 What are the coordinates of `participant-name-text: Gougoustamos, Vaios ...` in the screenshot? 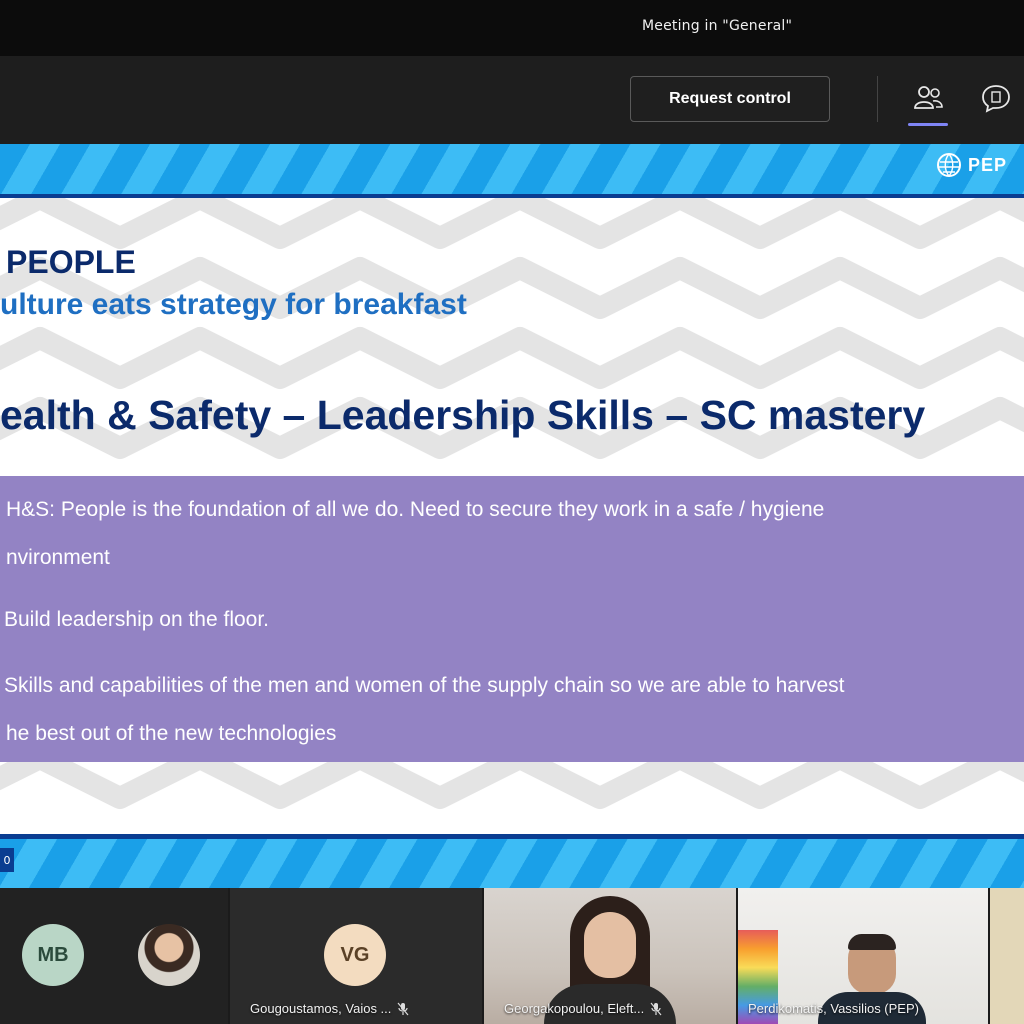 It's located at (321, 1008).